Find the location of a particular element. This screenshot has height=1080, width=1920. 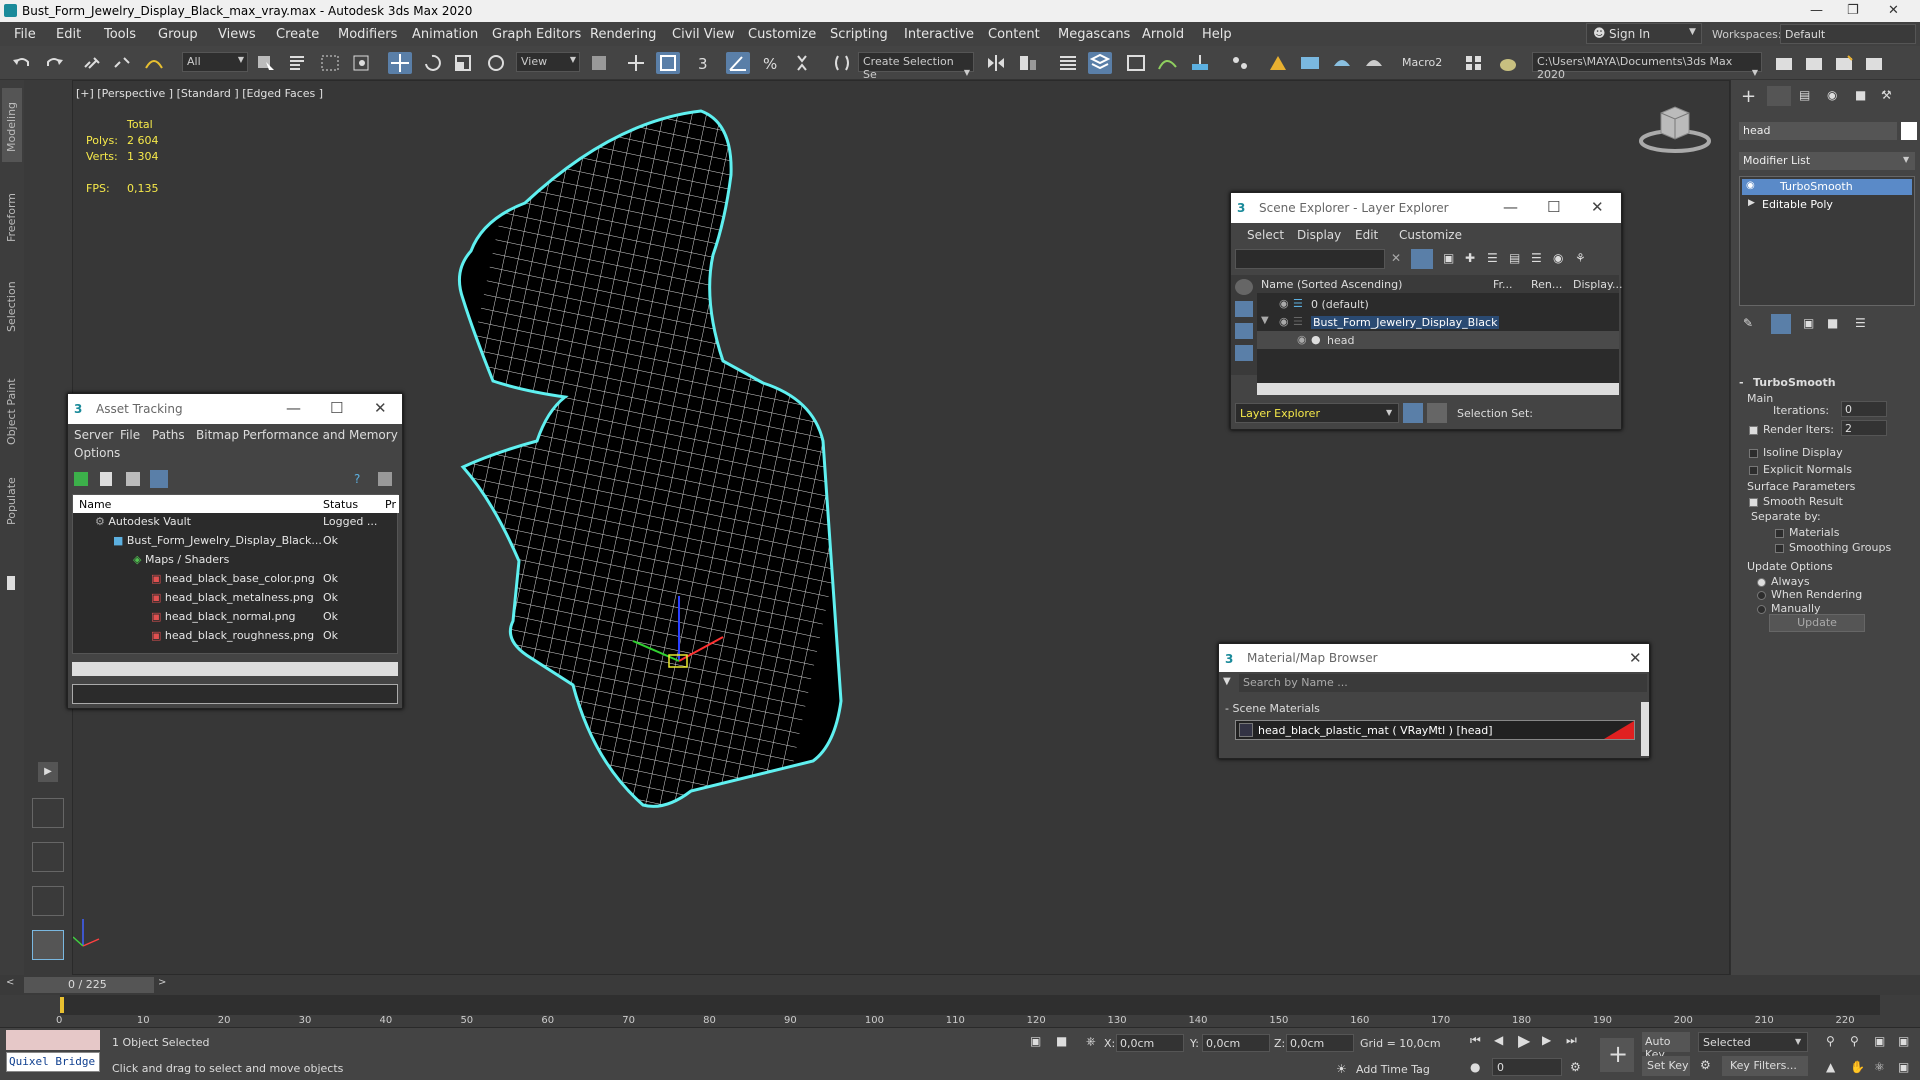

object-name-field: head is located at coordinates (1818, 131).